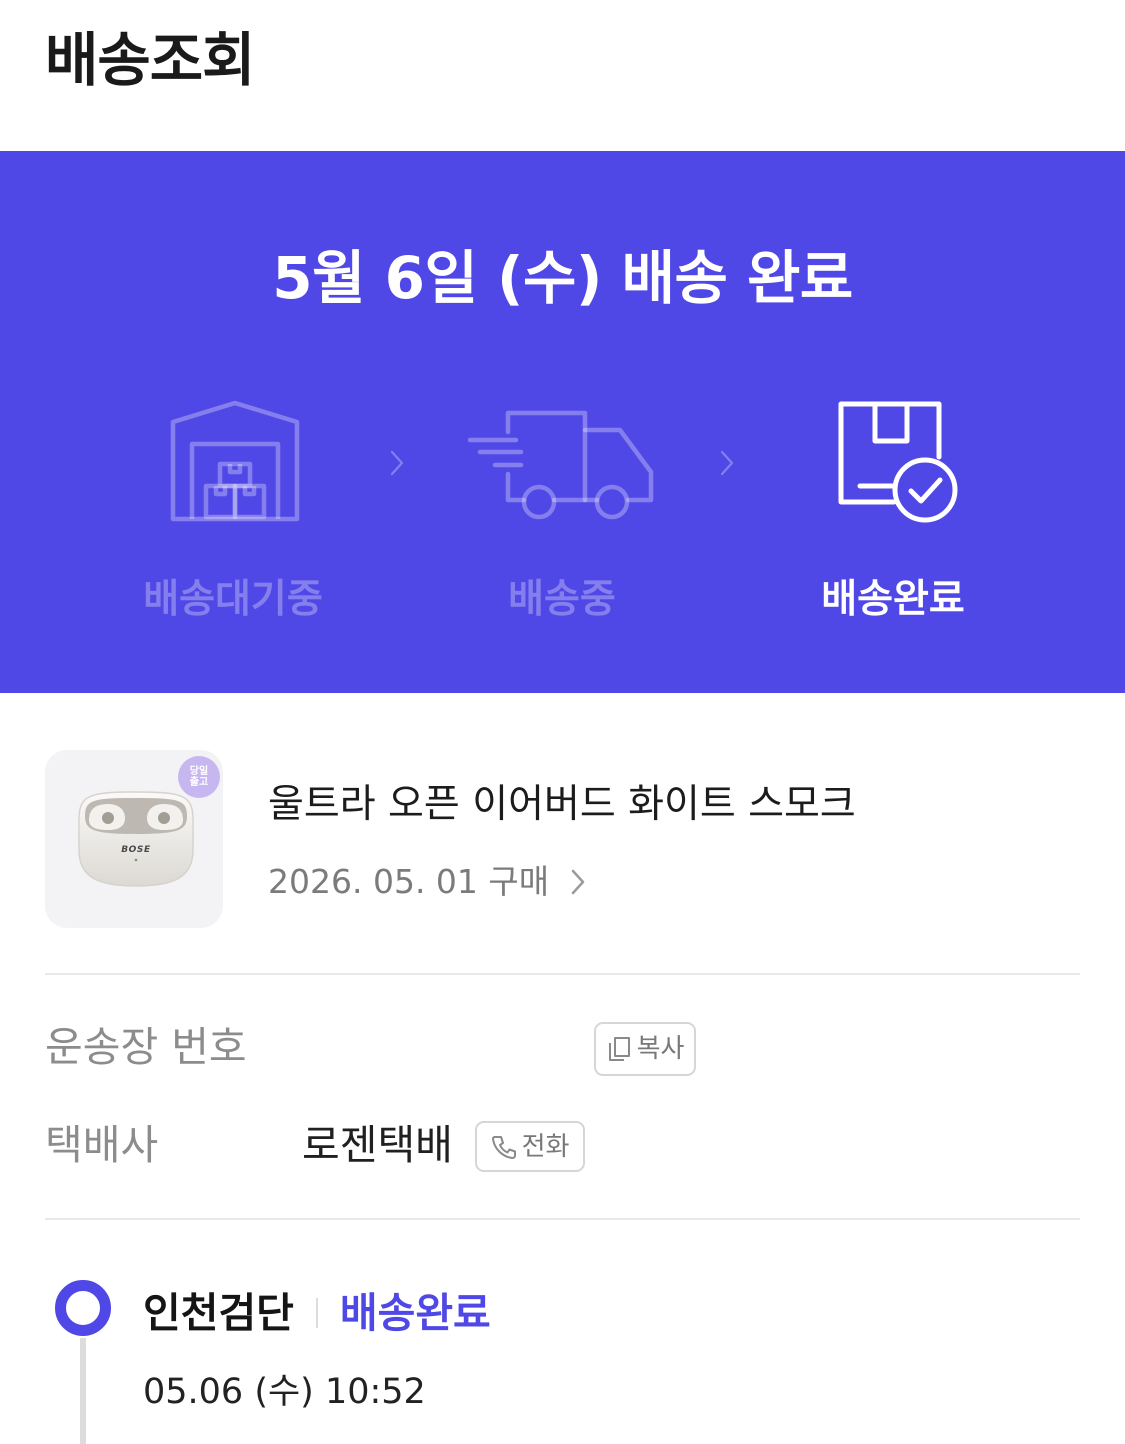 This screenshot has height=1444, width=1125. I want to click on step-delivered: 배송완료, so click(893, 511).